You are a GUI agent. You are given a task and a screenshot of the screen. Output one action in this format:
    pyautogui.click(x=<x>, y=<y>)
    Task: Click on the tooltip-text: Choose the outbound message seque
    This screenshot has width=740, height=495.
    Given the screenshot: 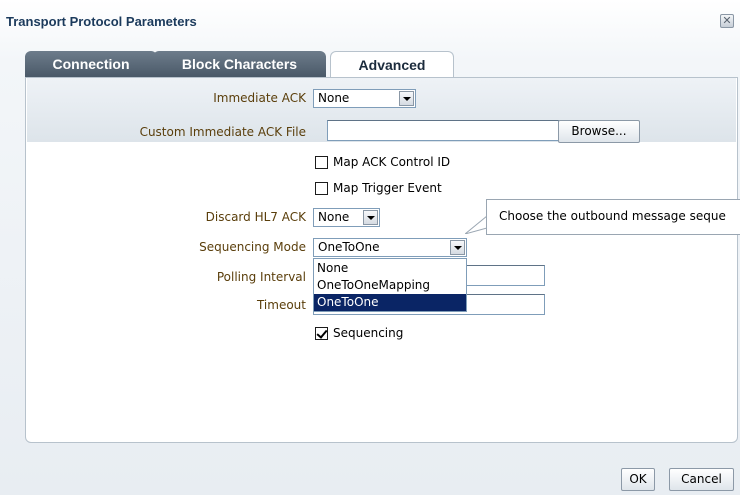 What is the action you would take?
    pyautogui.click(x=612, y=216)
    